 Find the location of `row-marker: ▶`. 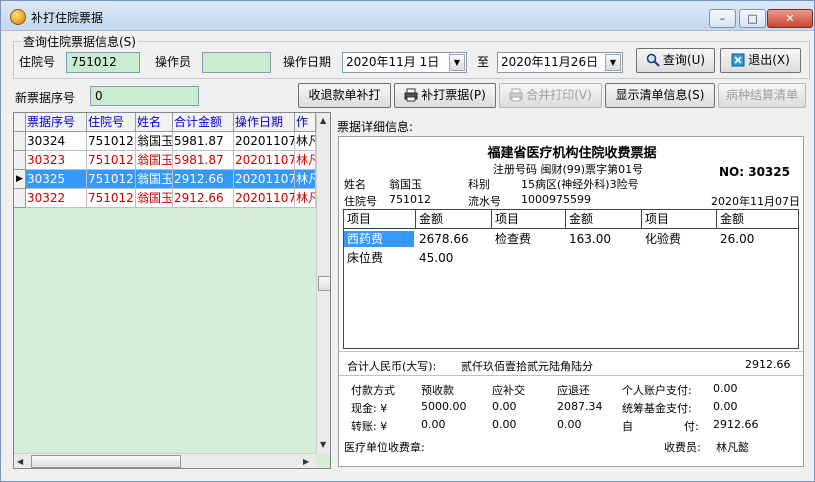

row-marker: ▶ is located at coordinates (20, 179).